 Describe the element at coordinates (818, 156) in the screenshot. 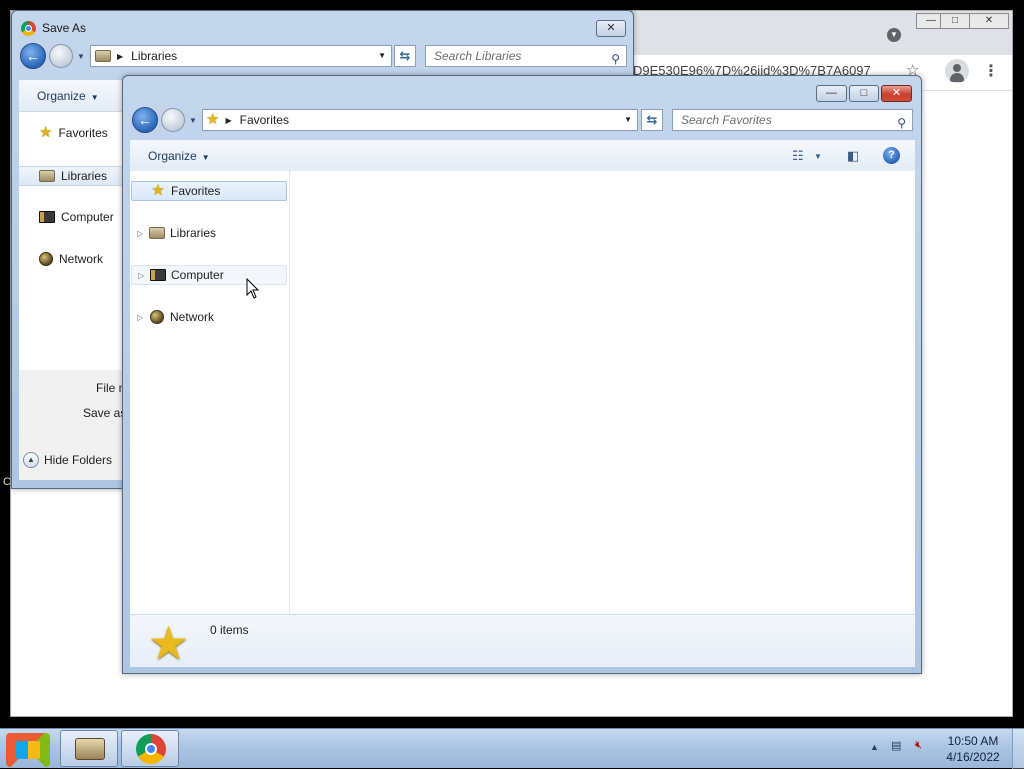

I see `view-options-dropdown-icon: ▼` at that location.